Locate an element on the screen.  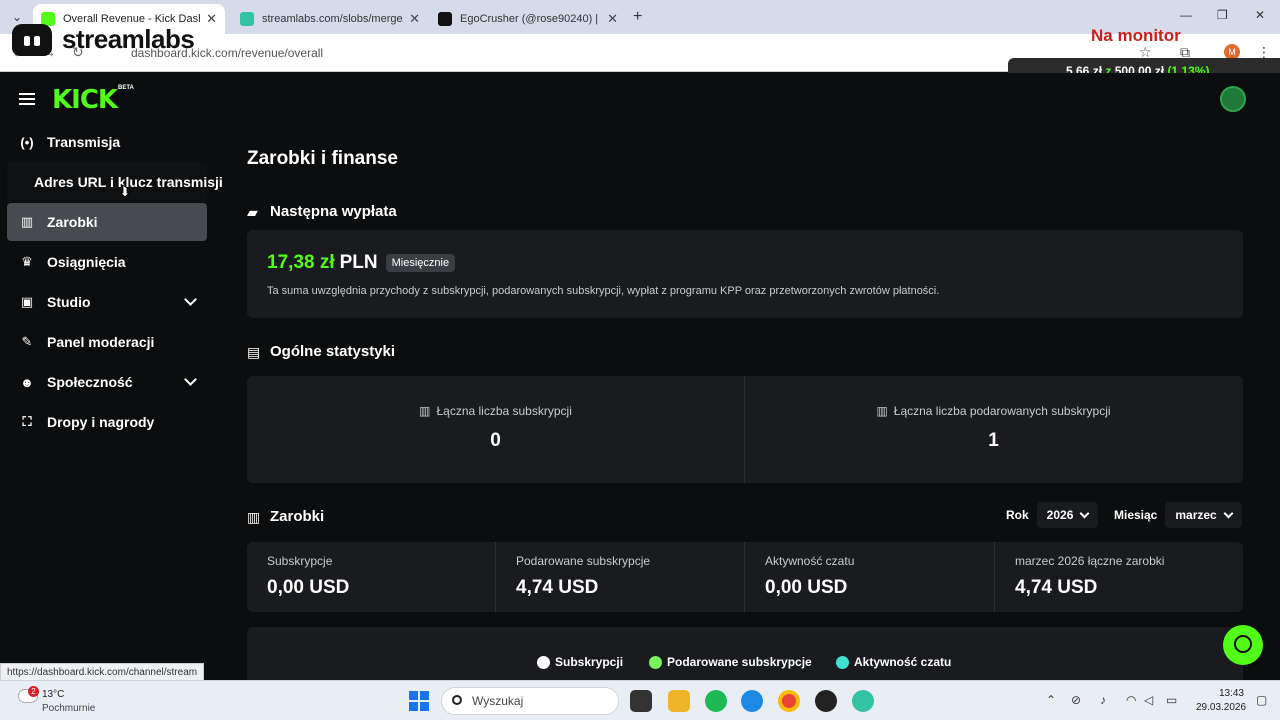
month-label: Miesiąc is located at coordinates (1136, 515).